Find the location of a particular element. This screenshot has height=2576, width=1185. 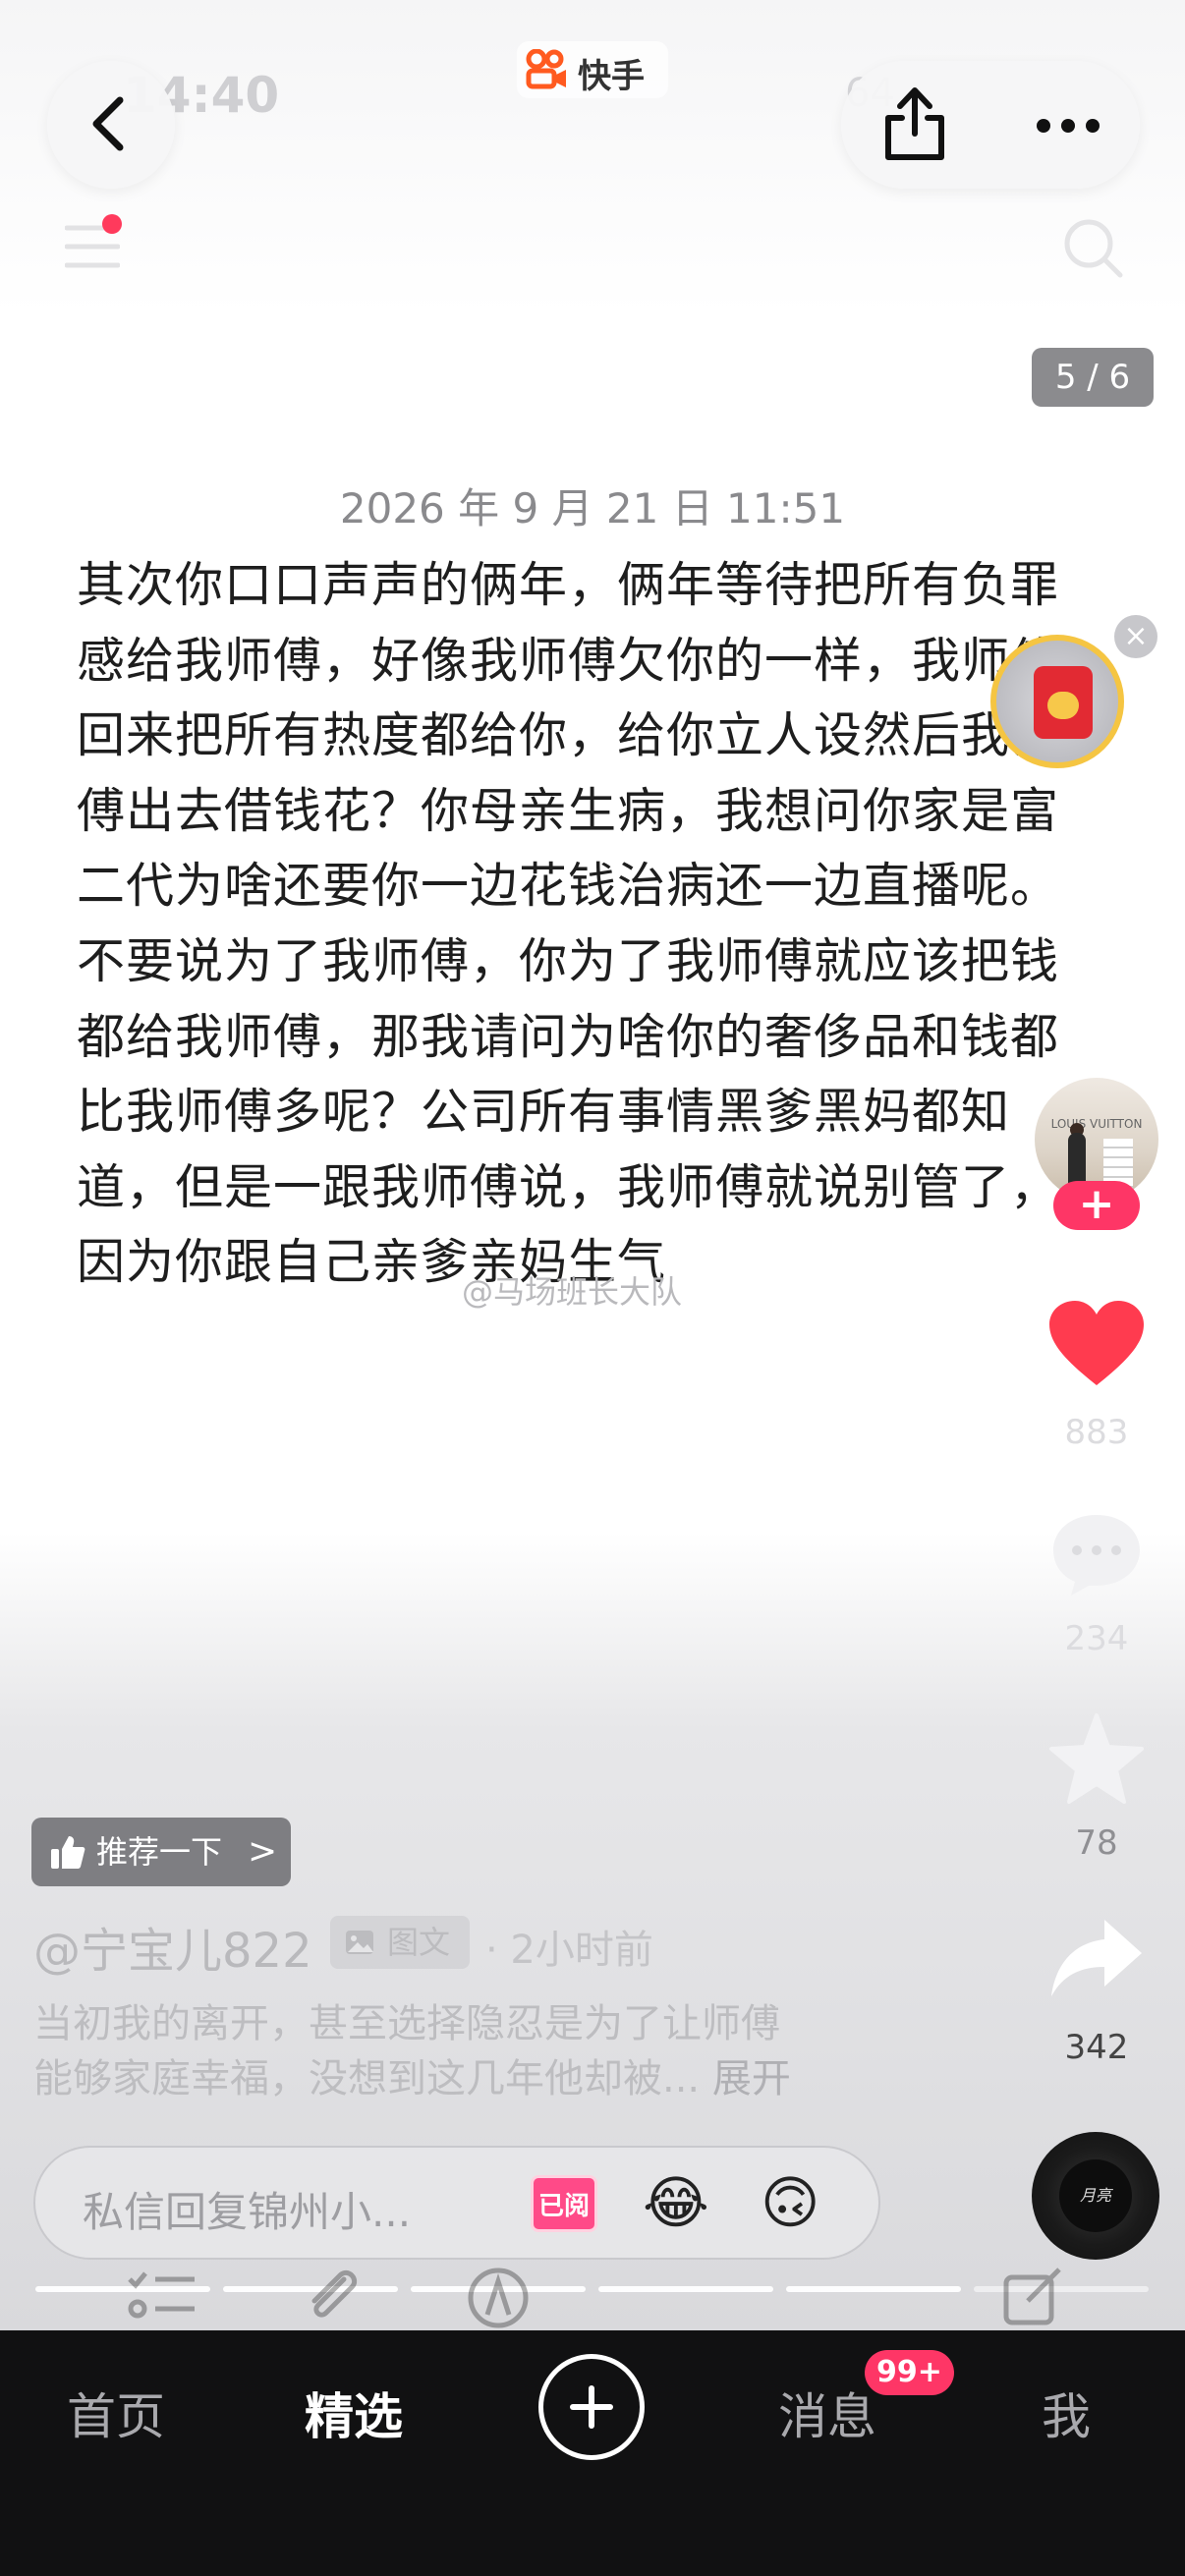

app-logo: 快手 is located at coordinates (592, 69).